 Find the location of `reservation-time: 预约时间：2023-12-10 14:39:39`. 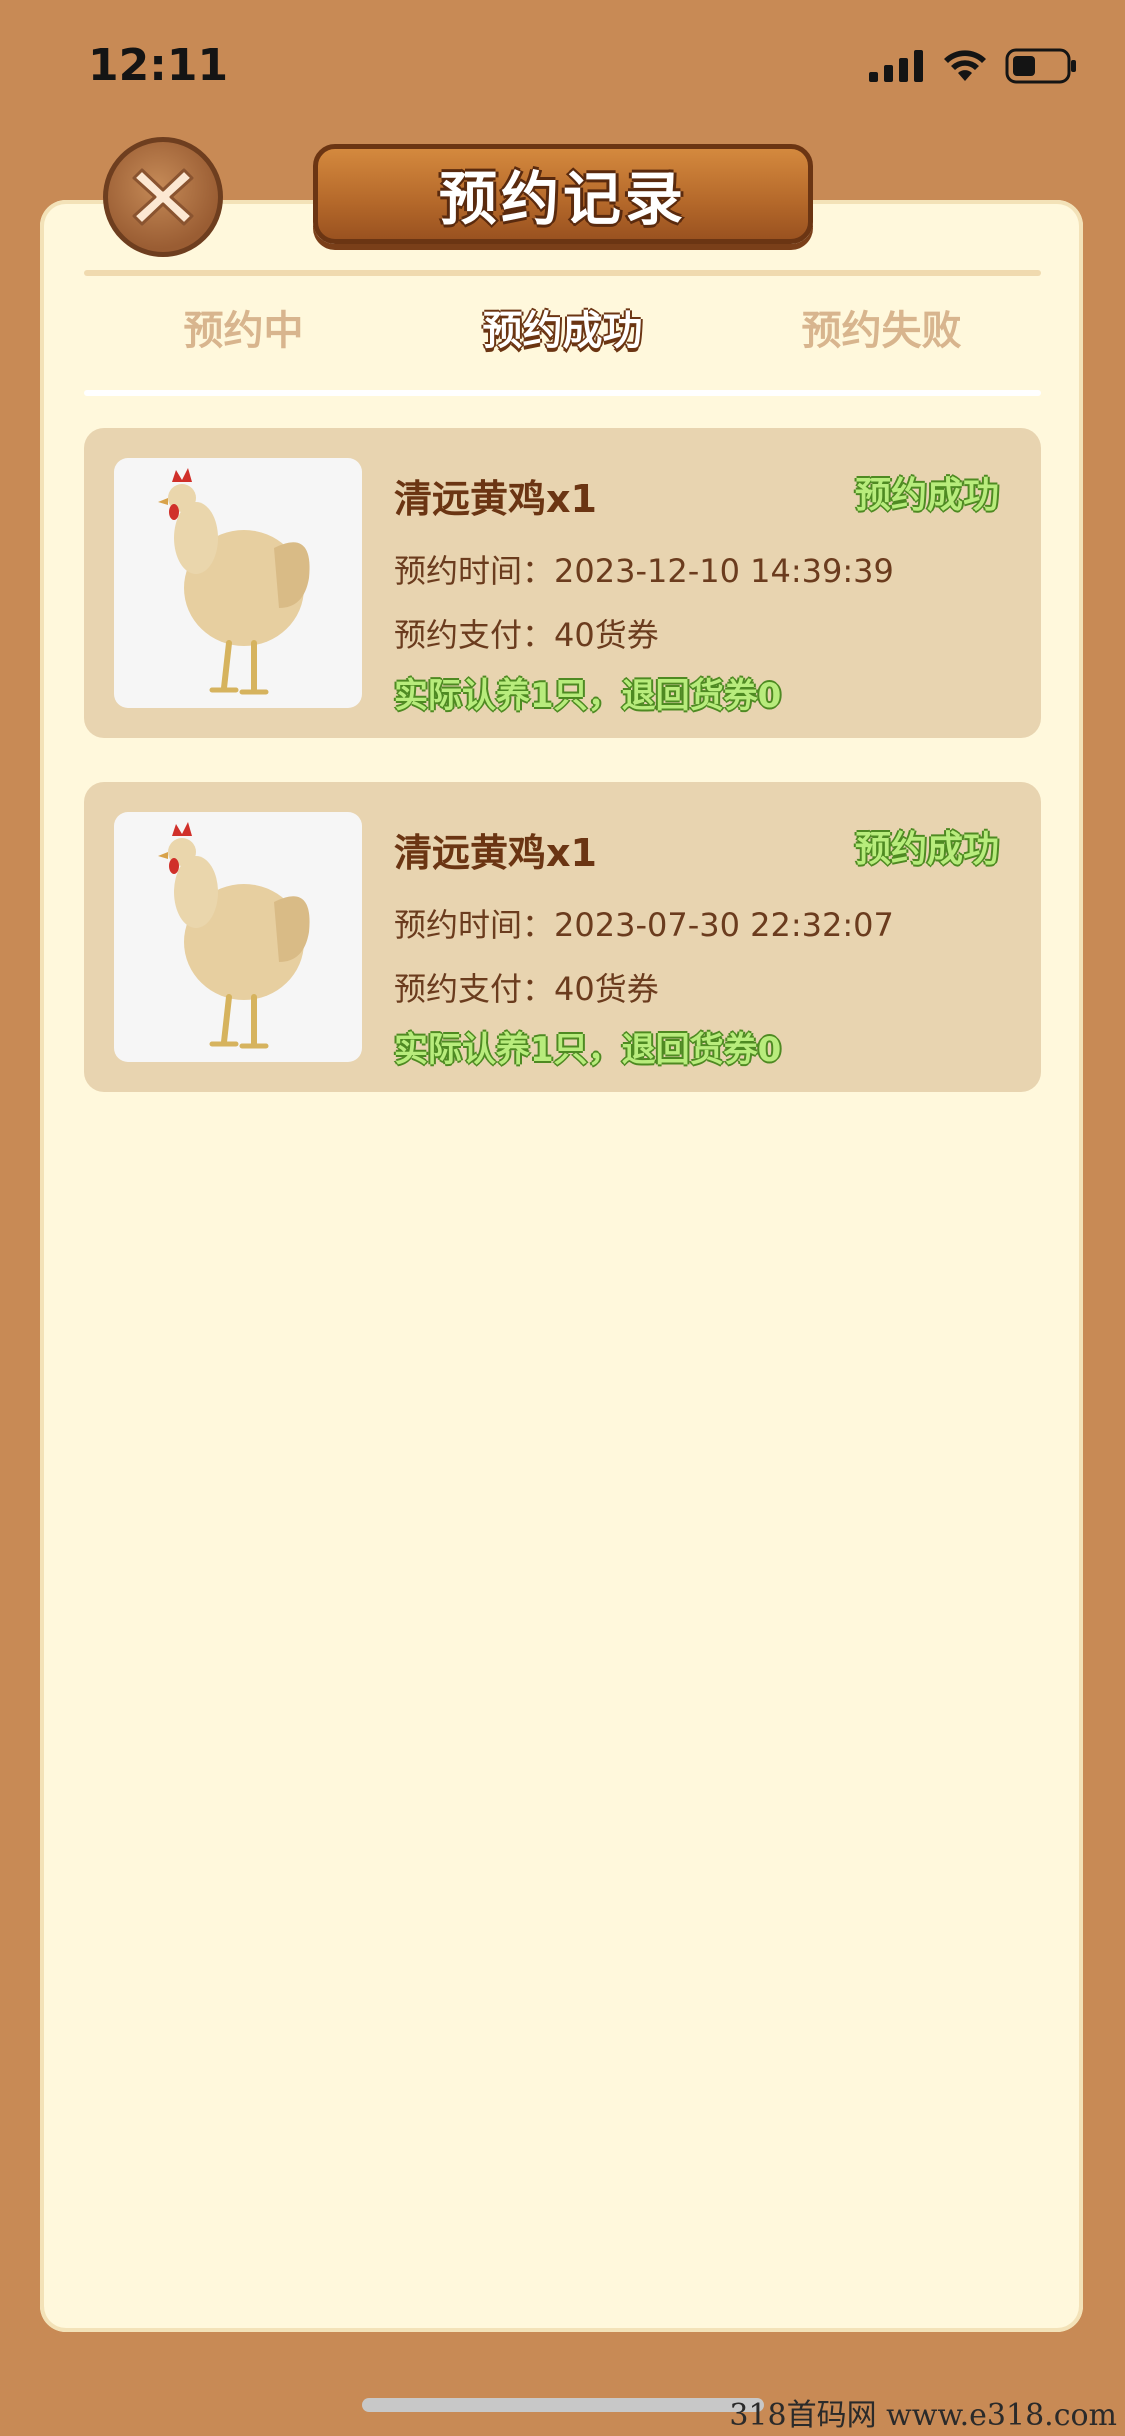

reservation-time: 预约时间：2023-12-10 14:39:39 is located at coordinates (644, 569).